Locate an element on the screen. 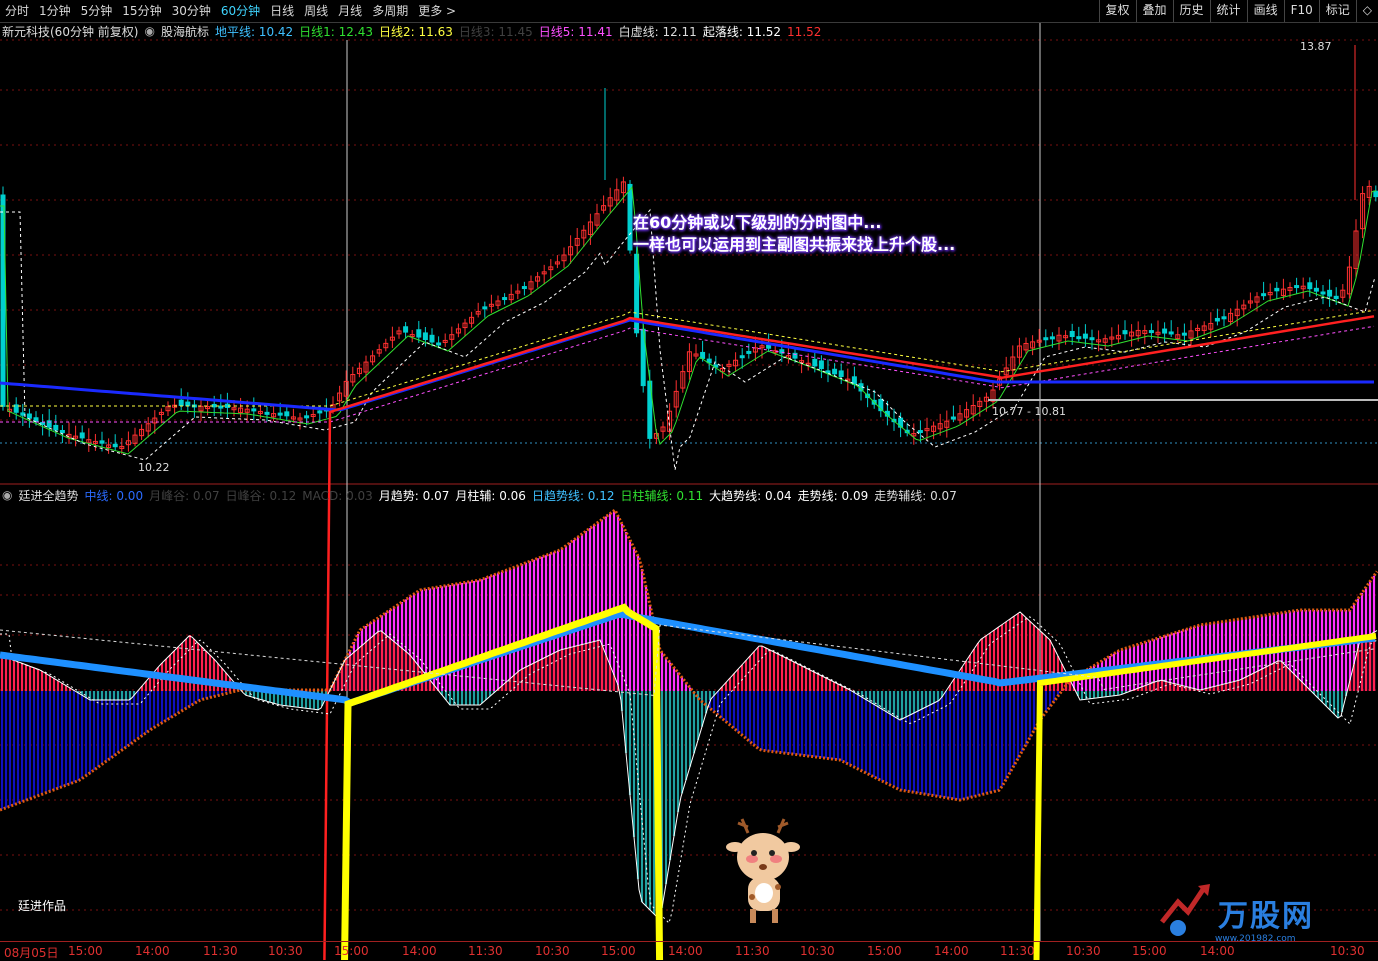 The image size is (1378, 961). stock-title: 新元科技(60分钟 前复权) is located at coordinates (70, 31).